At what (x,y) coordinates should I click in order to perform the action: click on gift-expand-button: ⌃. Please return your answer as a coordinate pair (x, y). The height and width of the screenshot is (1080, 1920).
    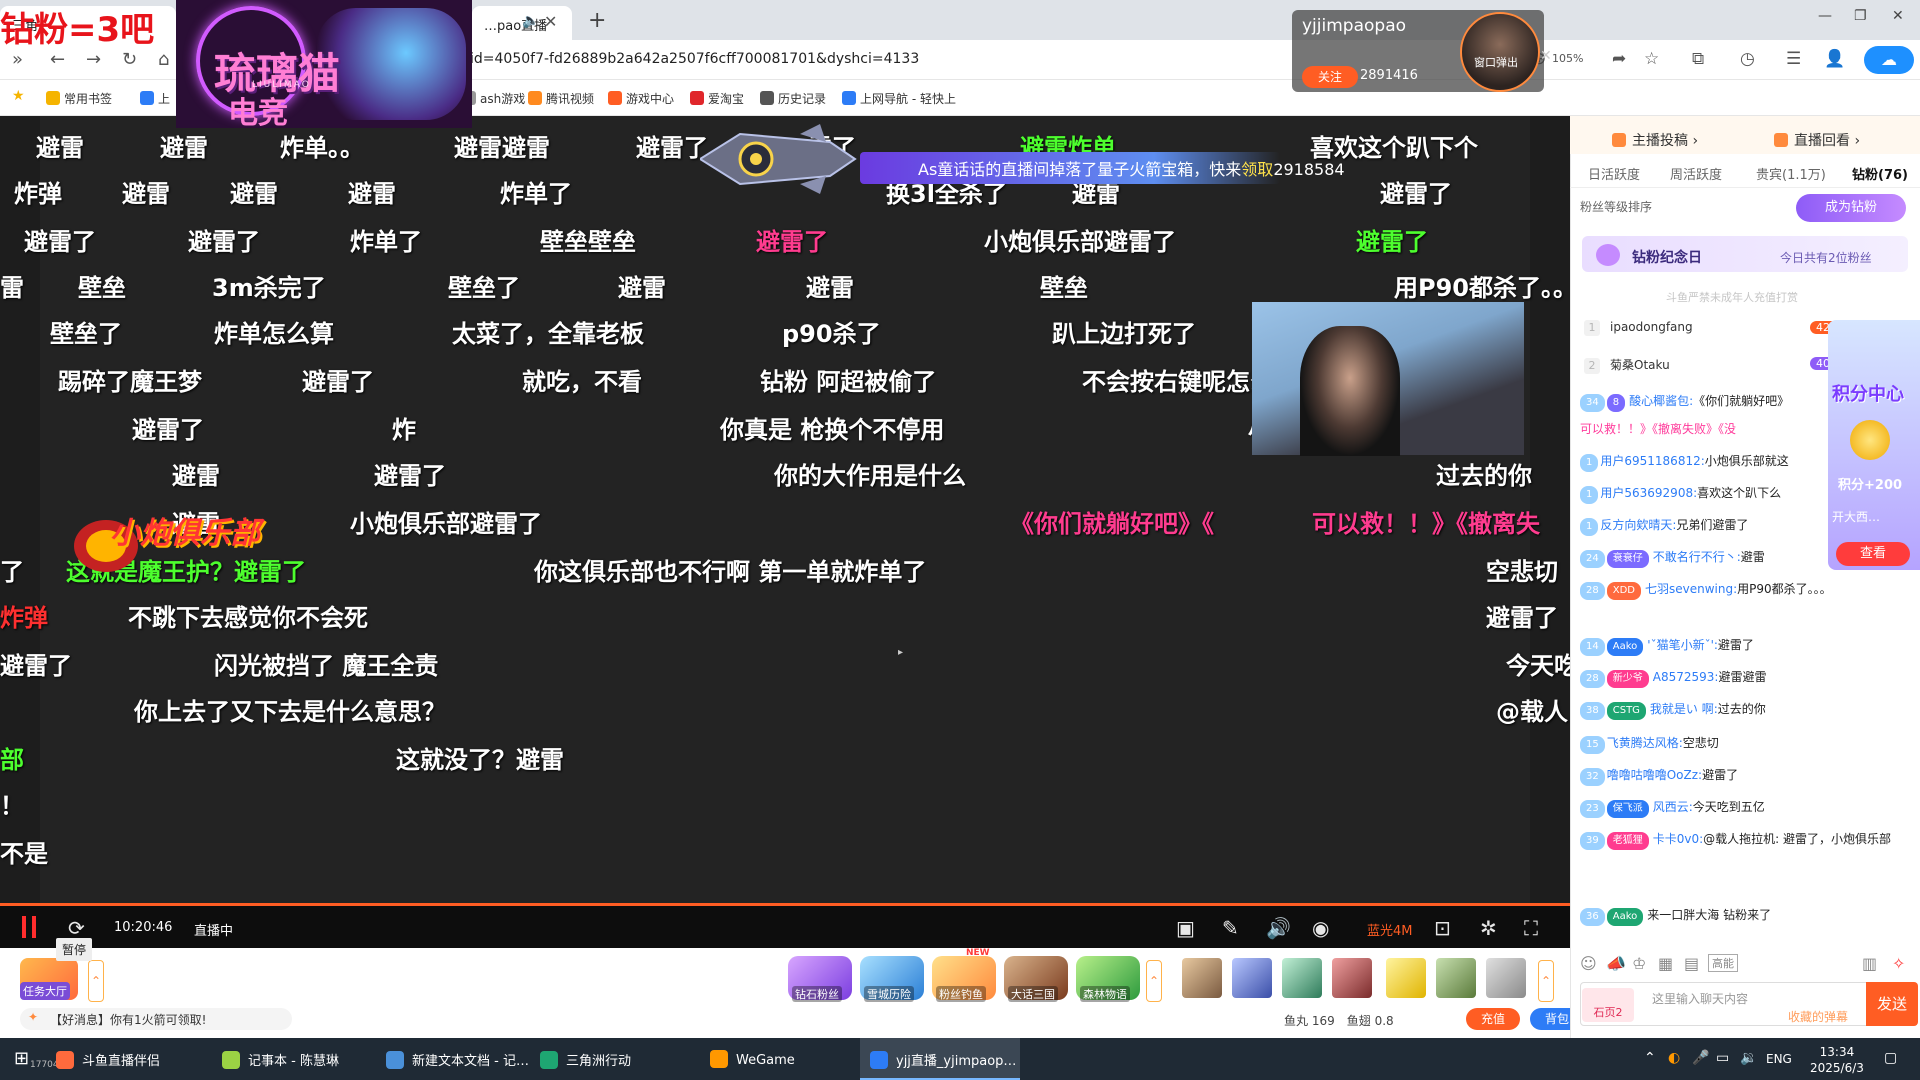
    Looking at the image, I should click on (1154, 981).